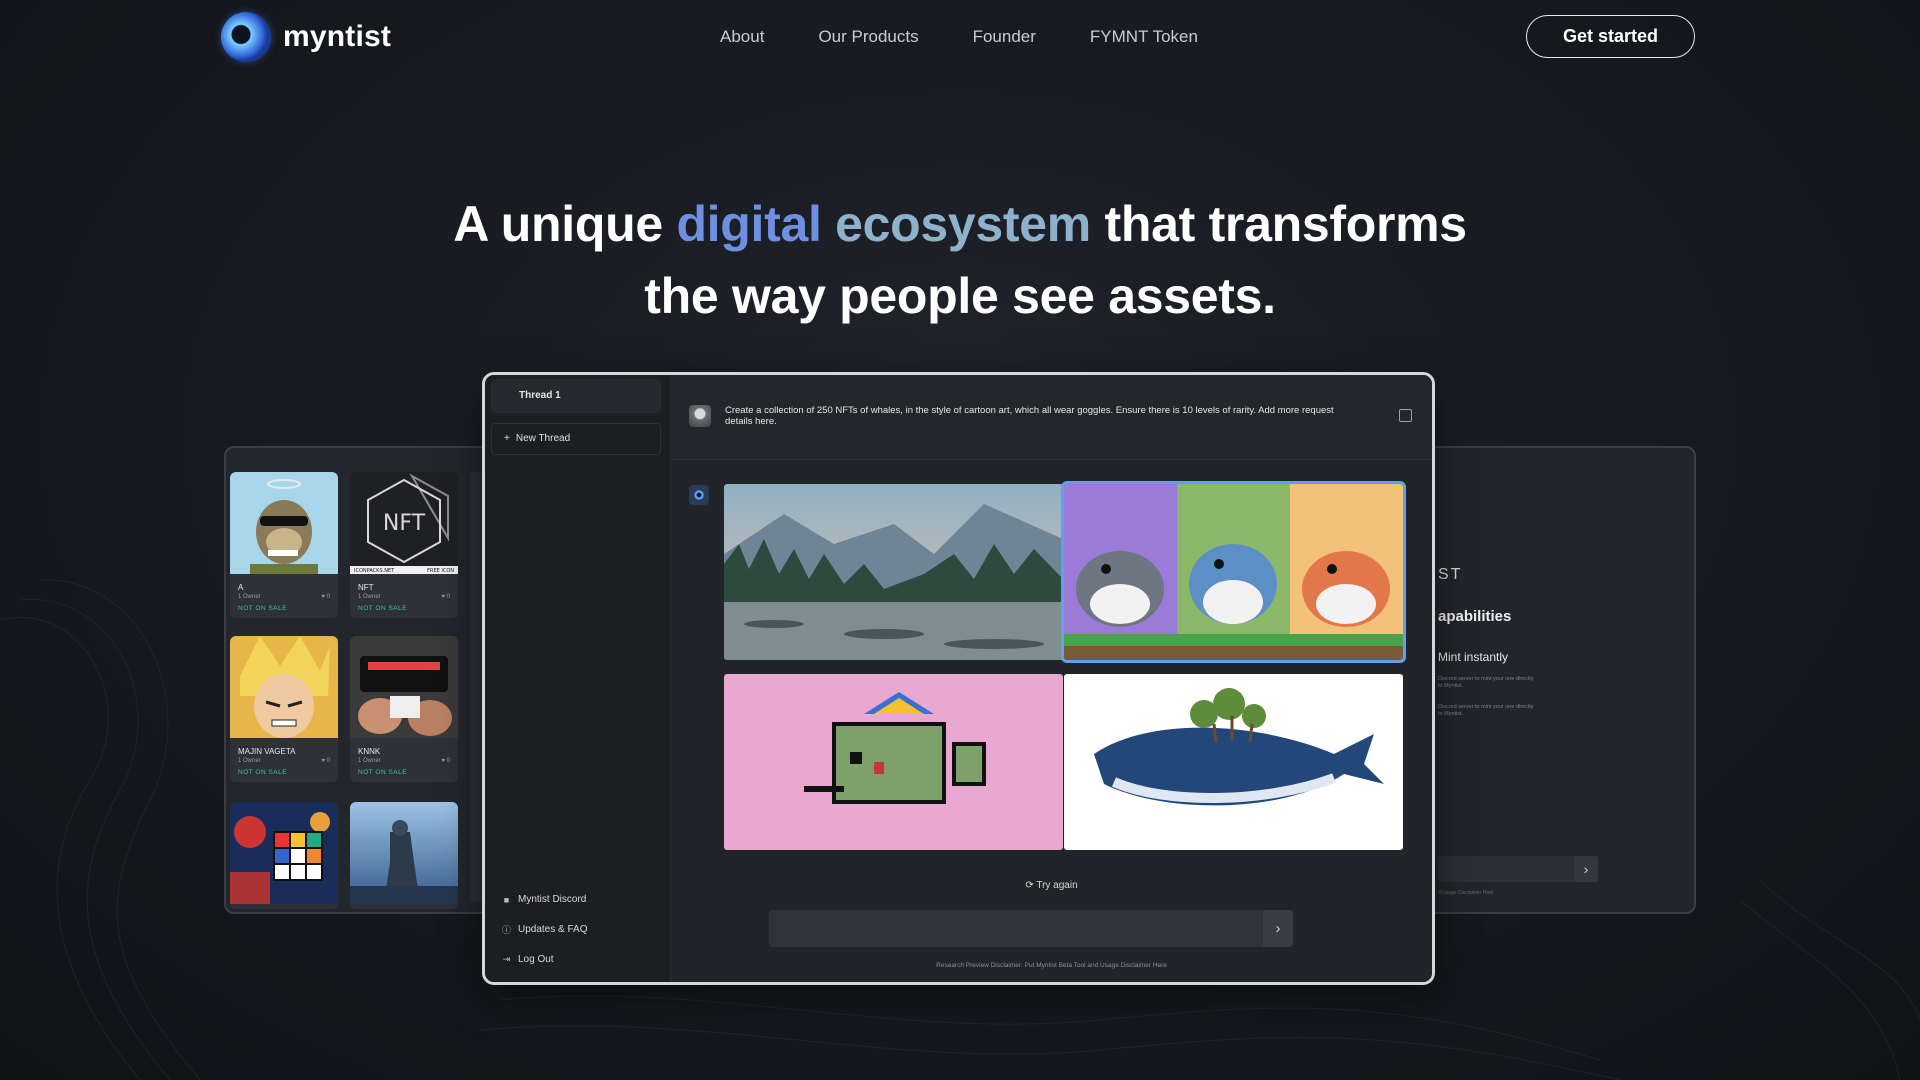  I want to click on nft-title: NFT, so click(366, 587).